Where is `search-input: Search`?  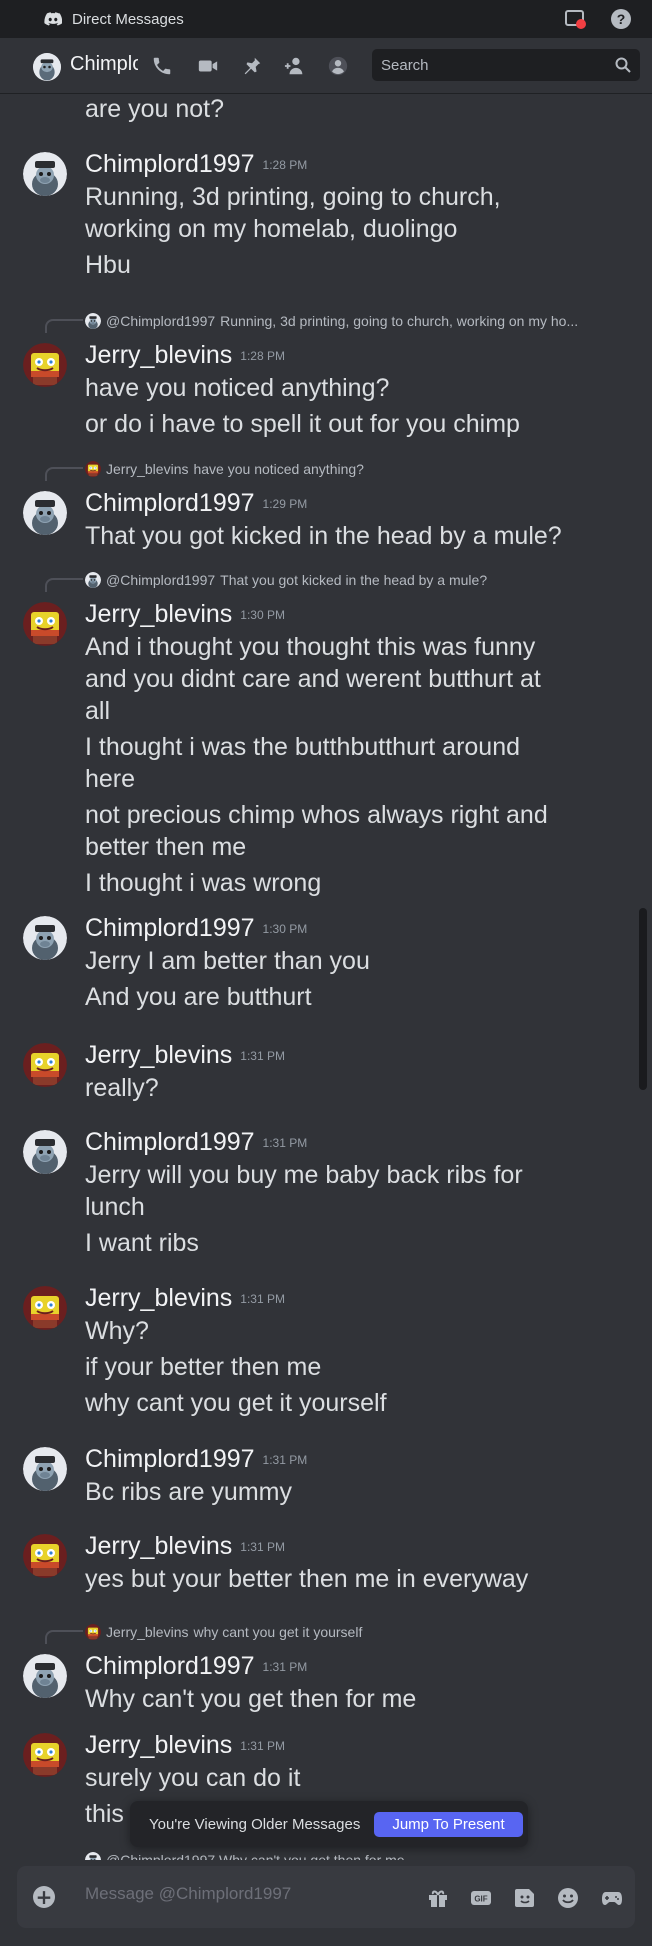 search-input: Search is located at coordinates (506, 65).